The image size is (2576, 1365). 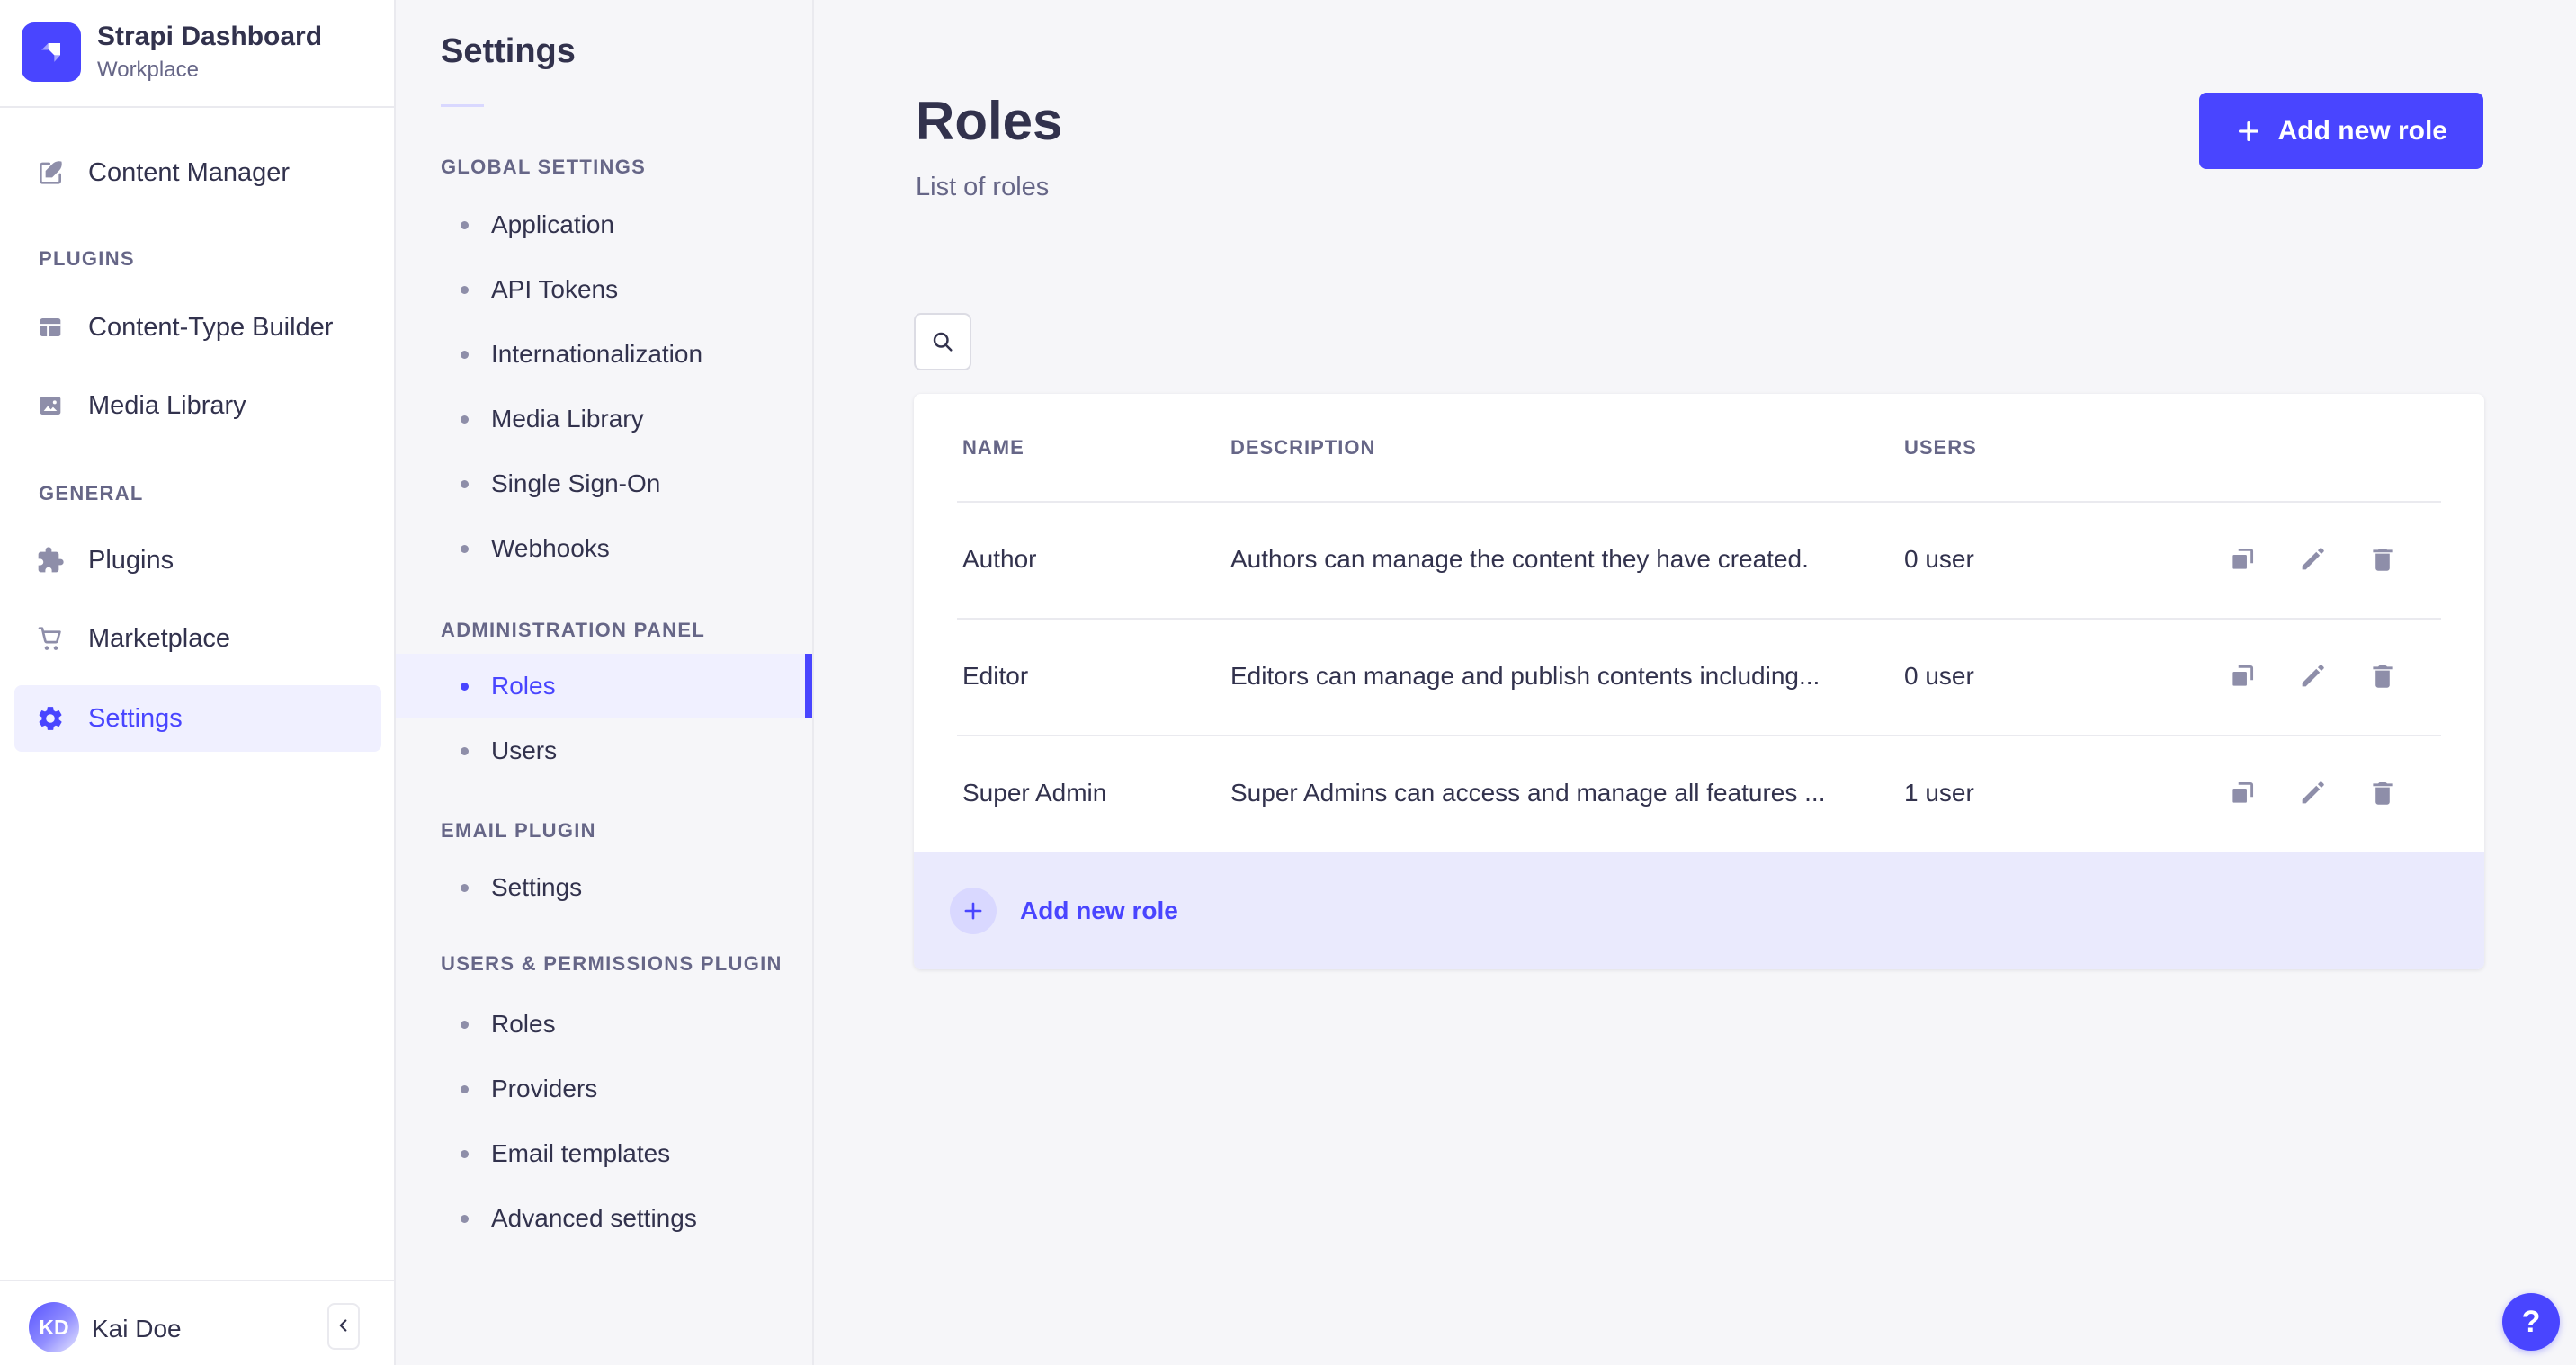 I want to click on chevron-left-icon, so click(x=343, y=1327).